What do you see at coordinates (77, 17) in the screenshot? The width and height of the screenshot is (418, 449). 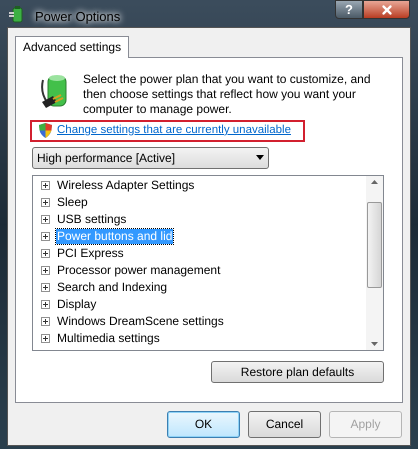 I see `window-title: Power Options` at bounding box center [77, 17].